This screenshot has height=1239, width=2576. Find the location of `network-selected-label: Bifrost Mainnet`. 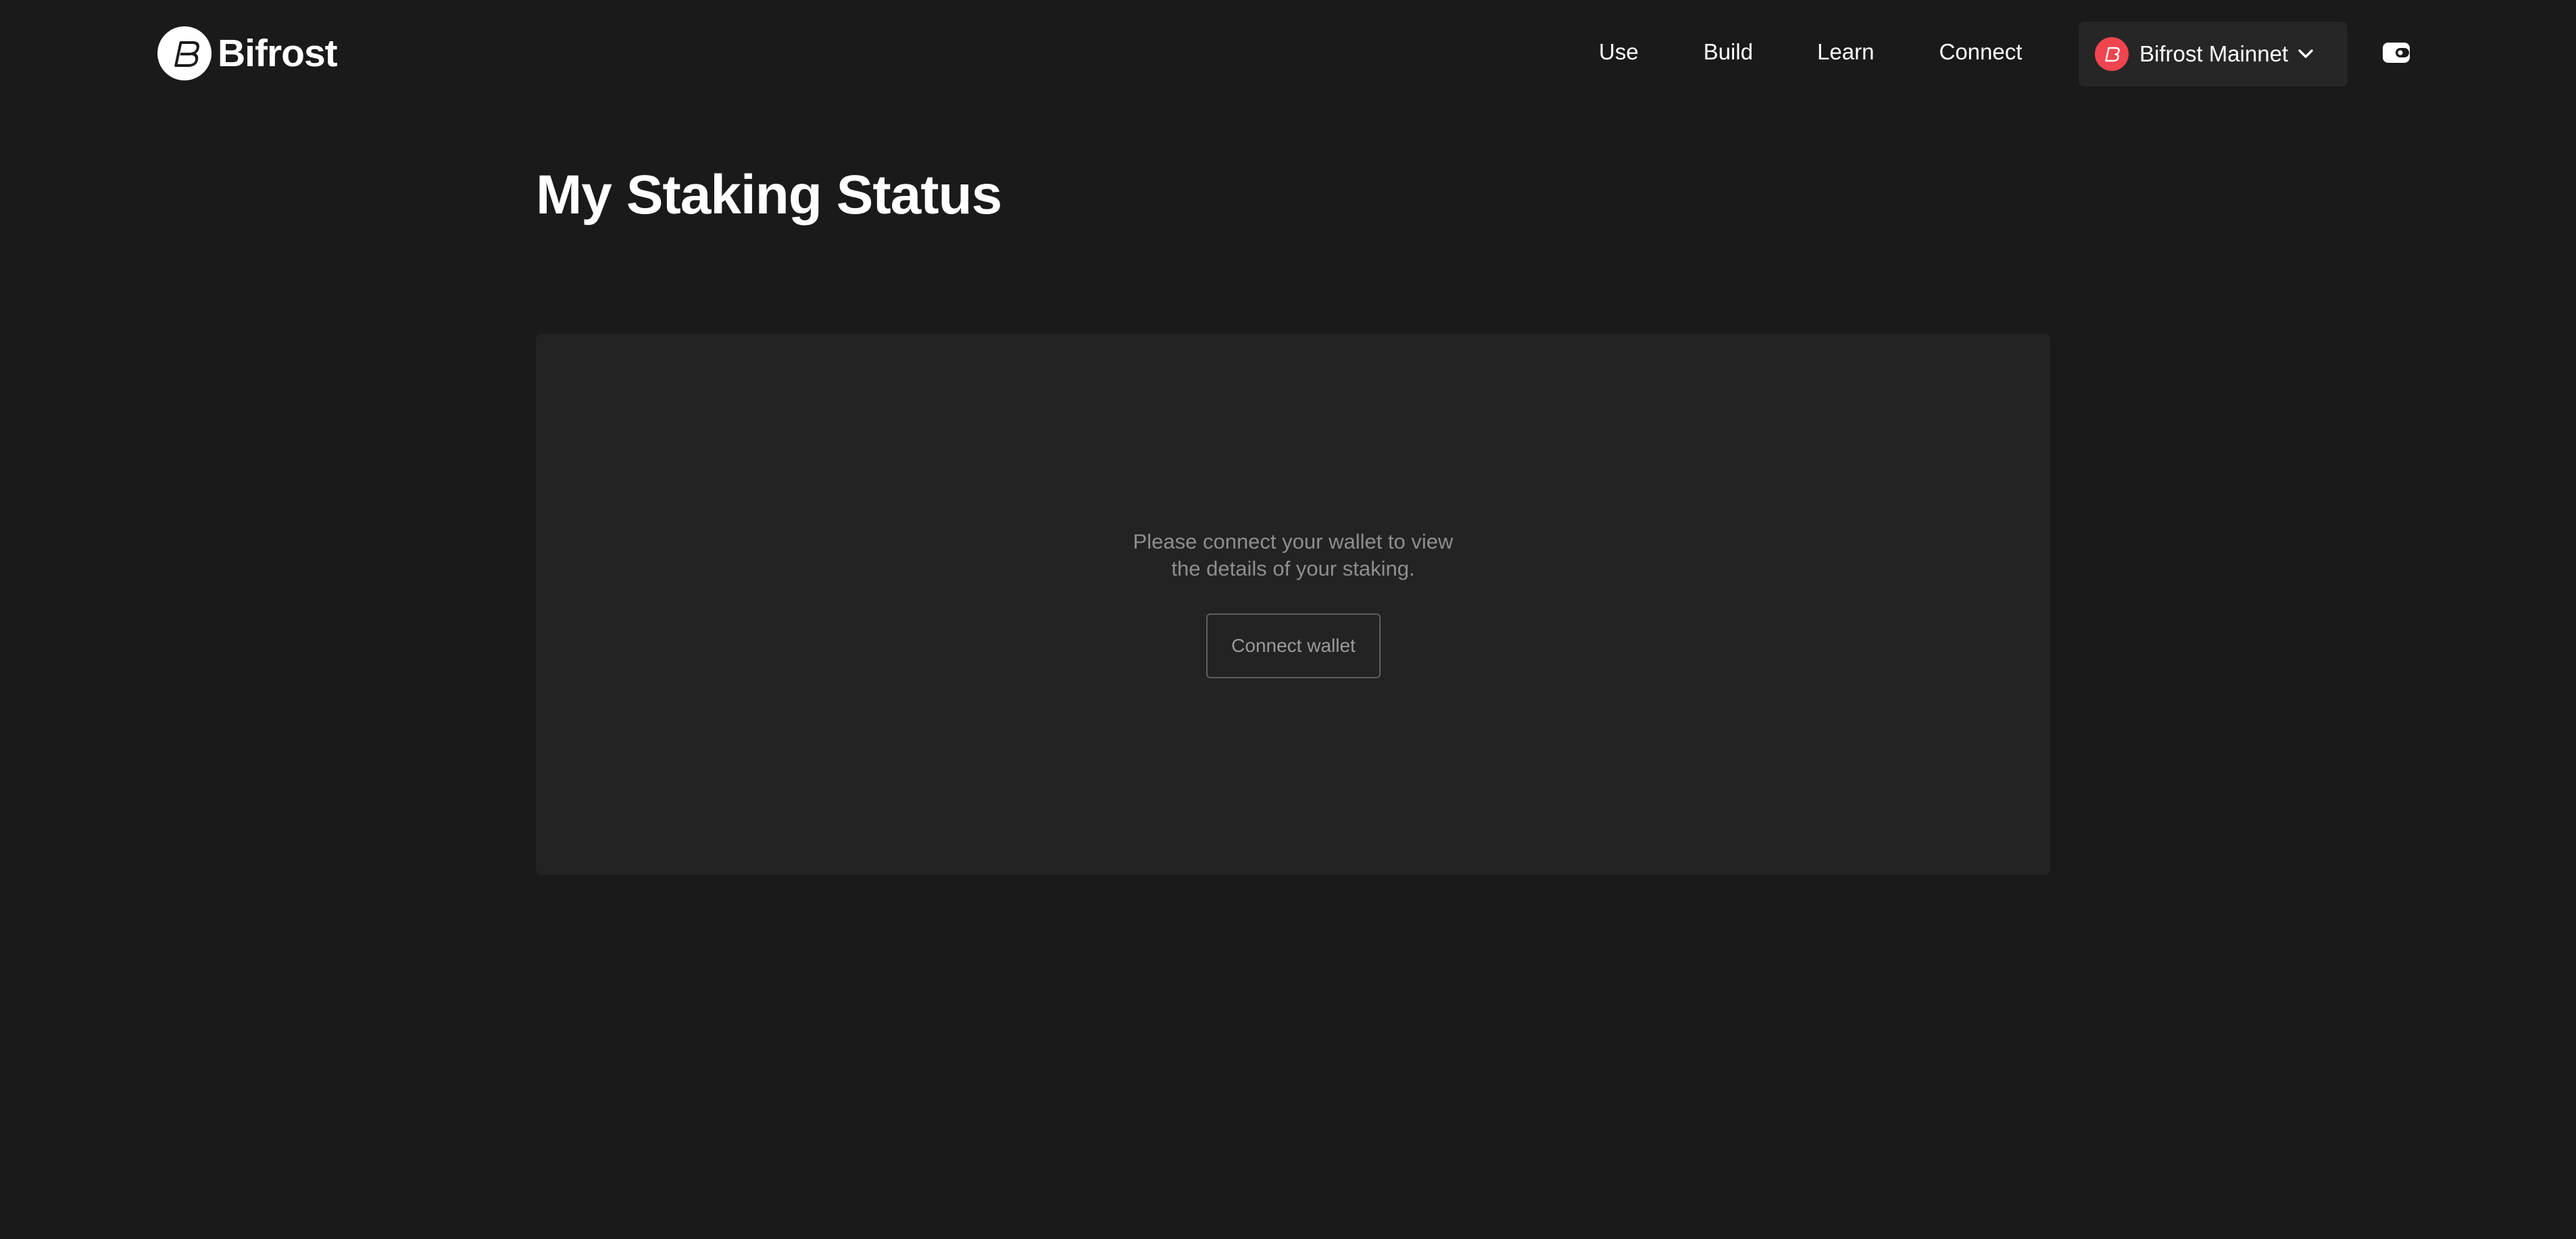

network-selected-label: Bifrost Mainnet is located at coordinates (2214, 53).